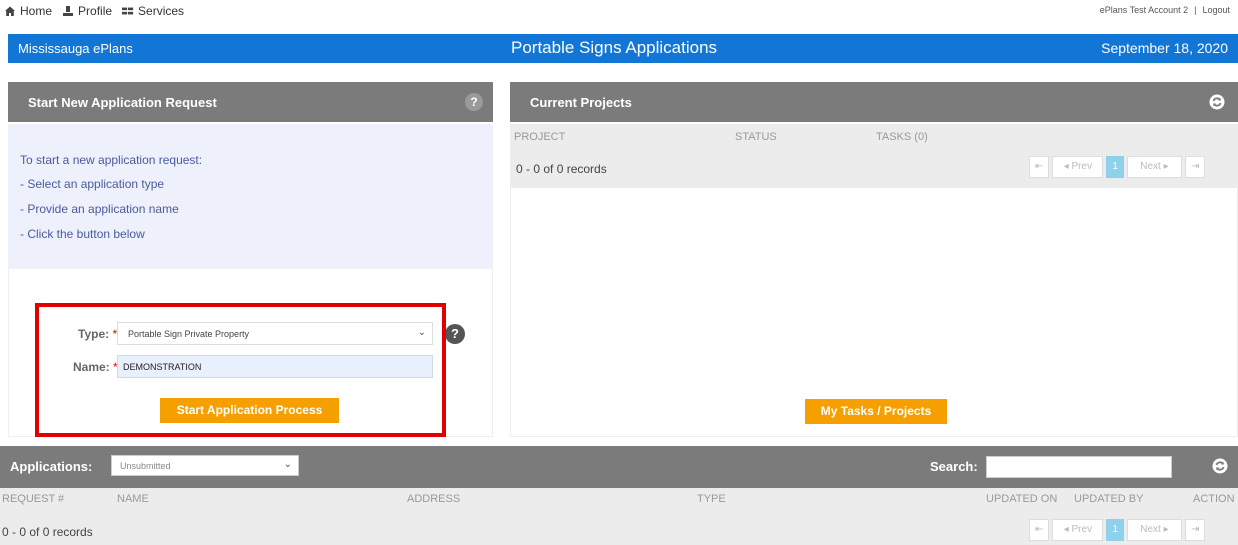  Describe the element at coordinates (287, 464) in the screenshot. I see `chevron-down-icon: ⌄` at that location.